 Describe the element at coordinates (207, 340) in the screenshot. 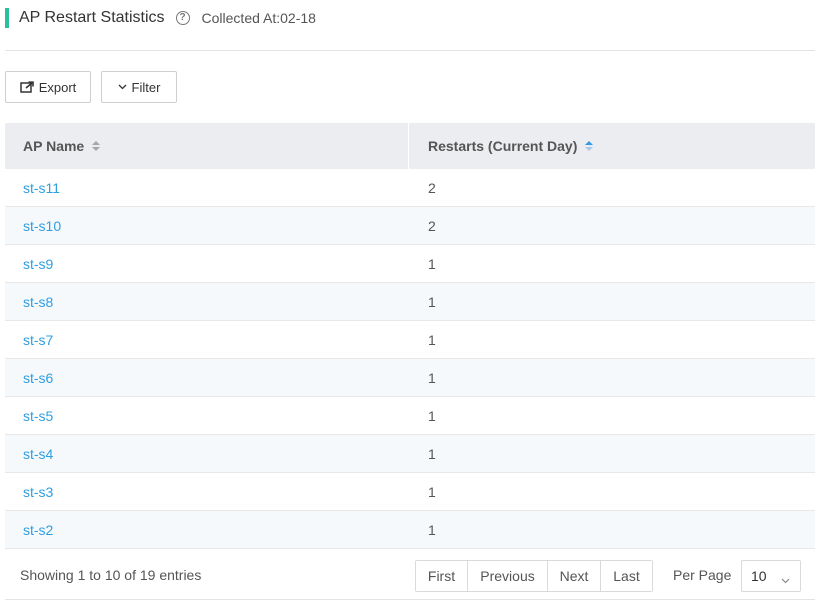

I see `ap-name-link: st-s7` at that location.